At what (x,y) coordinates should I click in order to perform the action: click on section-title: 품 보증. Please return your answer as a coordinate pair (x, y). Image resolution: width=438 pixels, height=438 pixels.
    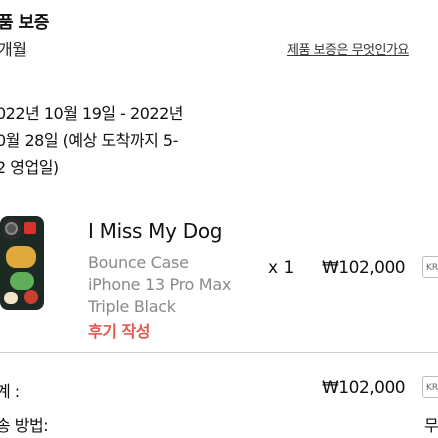
    Looking at the image, I should click on (24, 23).